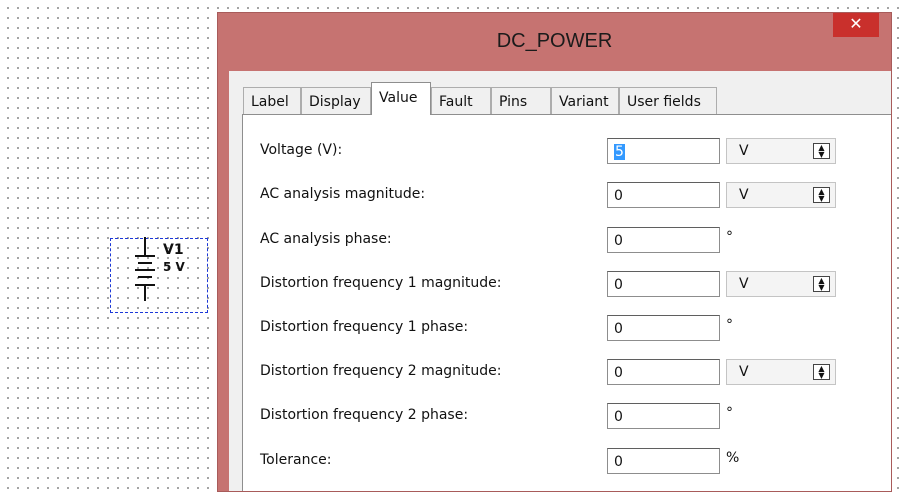 This screenshot has height=492, width=902. What do you see at coordinates (521, 100) in the screenshot?
I see `tab-pins: Pins` at bounding box center [521, 100].